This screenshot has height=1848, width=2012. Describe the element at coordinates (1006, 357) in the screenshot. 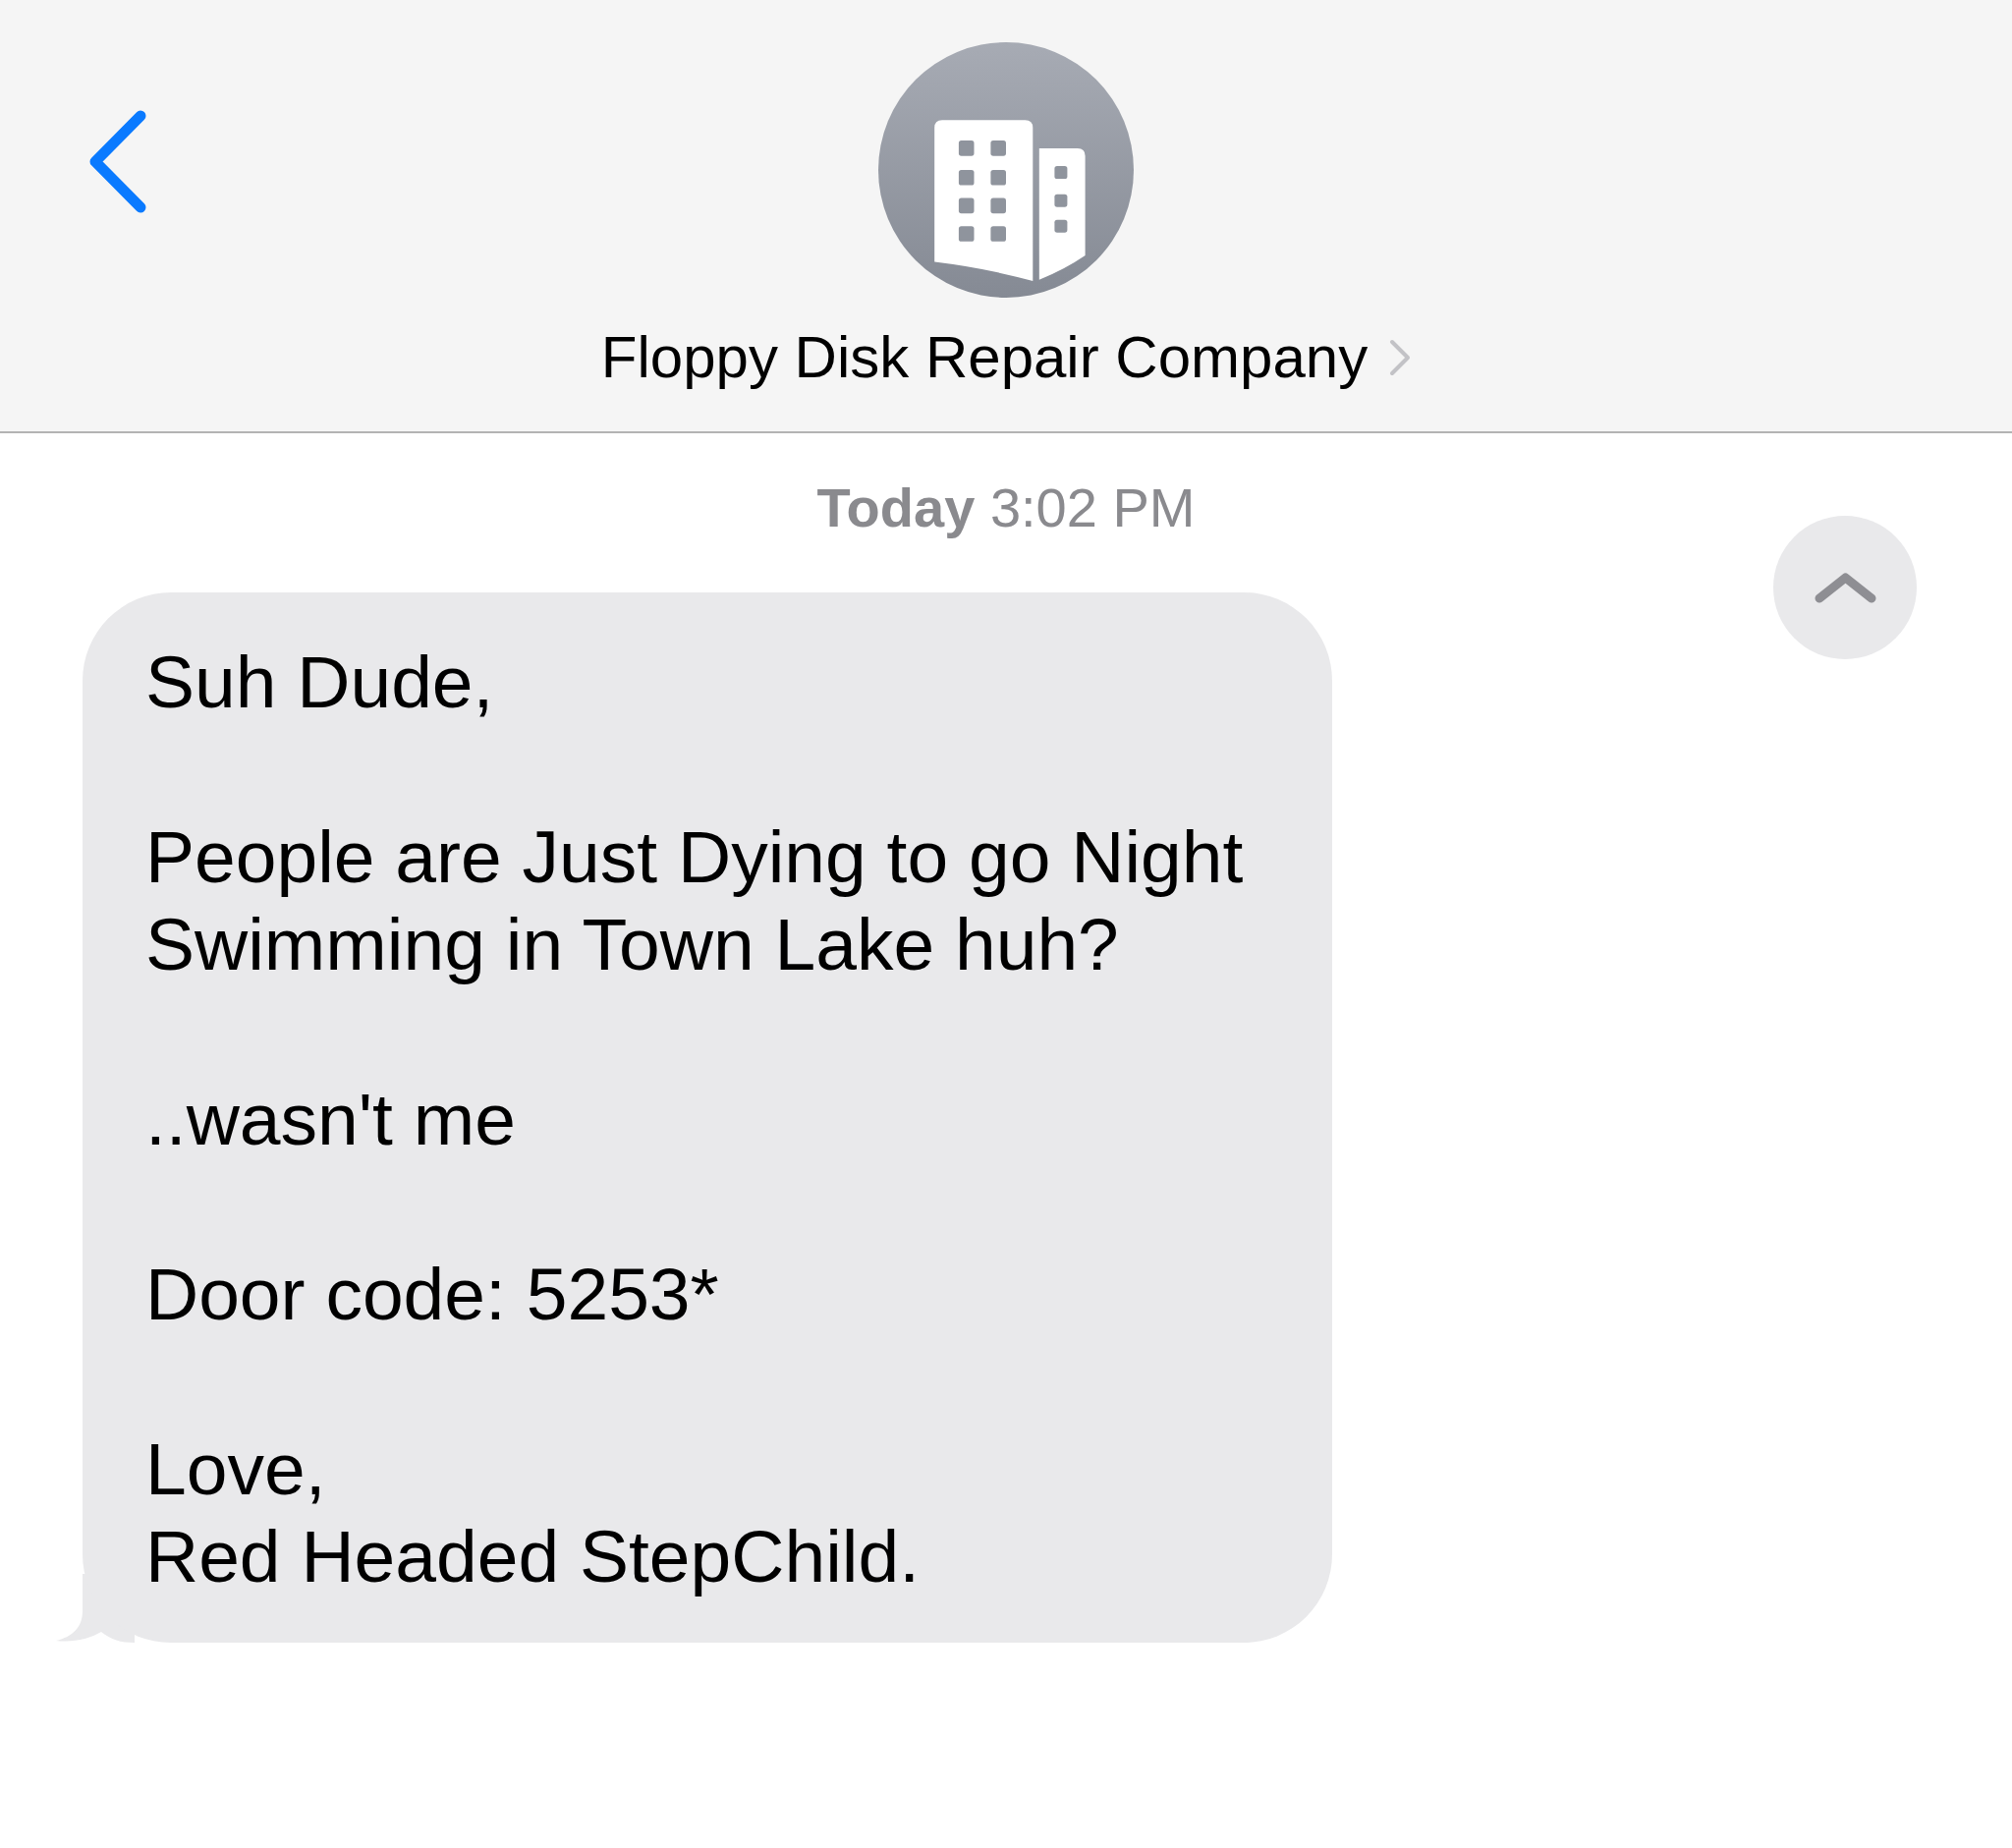

I see `contact-name-button: Floppy Disk Repair Company` at that location.